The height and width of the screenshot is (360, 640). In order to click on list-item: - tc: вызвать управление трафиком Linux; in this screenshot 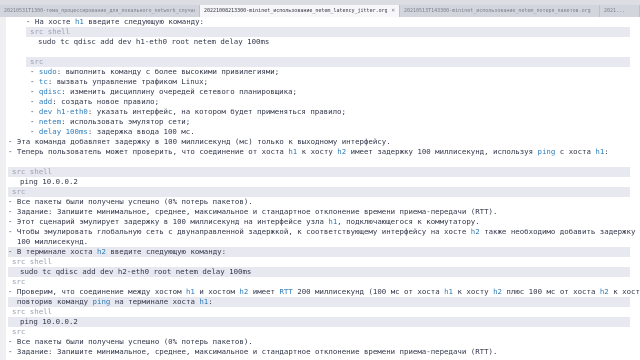, I will do `click(119, 81)`.